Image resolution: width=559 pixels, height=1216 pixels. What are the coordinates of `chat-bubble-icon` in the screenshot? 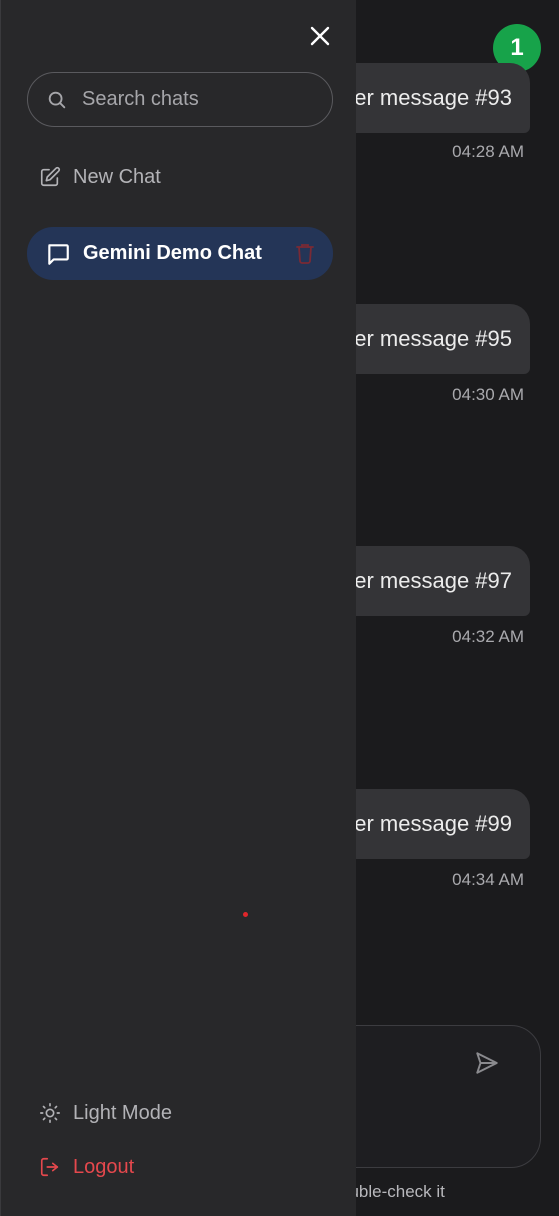 It's located at (58, 254).